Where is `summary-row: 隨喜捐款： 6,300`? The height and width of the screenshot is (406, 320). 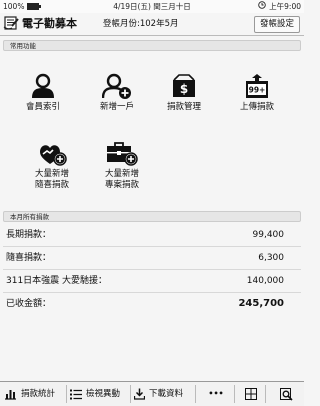 summary-row: 隨喜捐款： 6,300 is located at coordinates (152, 258).